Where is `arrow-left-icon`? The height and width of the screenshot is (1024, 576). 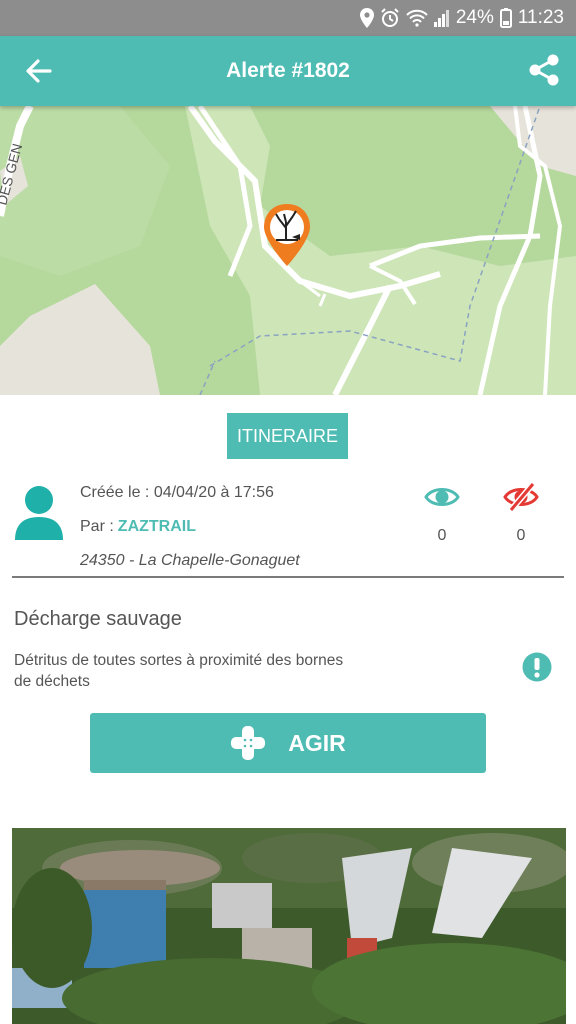 arrow-left-icon is located at coordinates (39, 71).